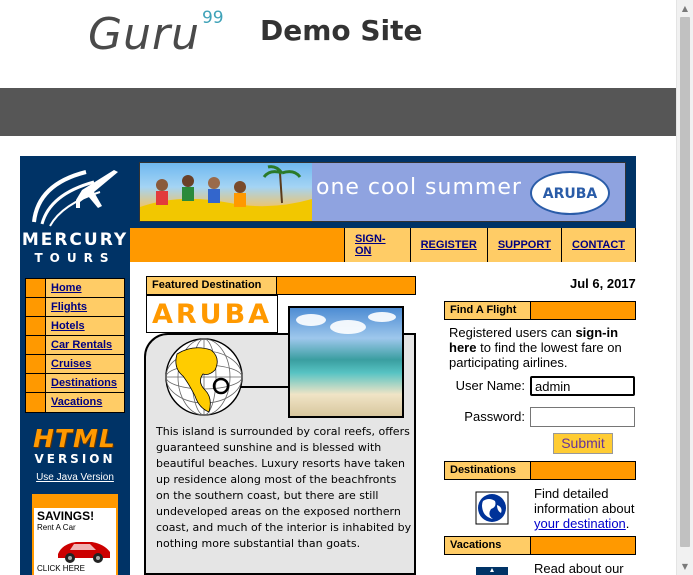 The height and width of the screenshot is (575, 693). I want to click on featured-destination-header: Featured Destination, so click(281, 285).